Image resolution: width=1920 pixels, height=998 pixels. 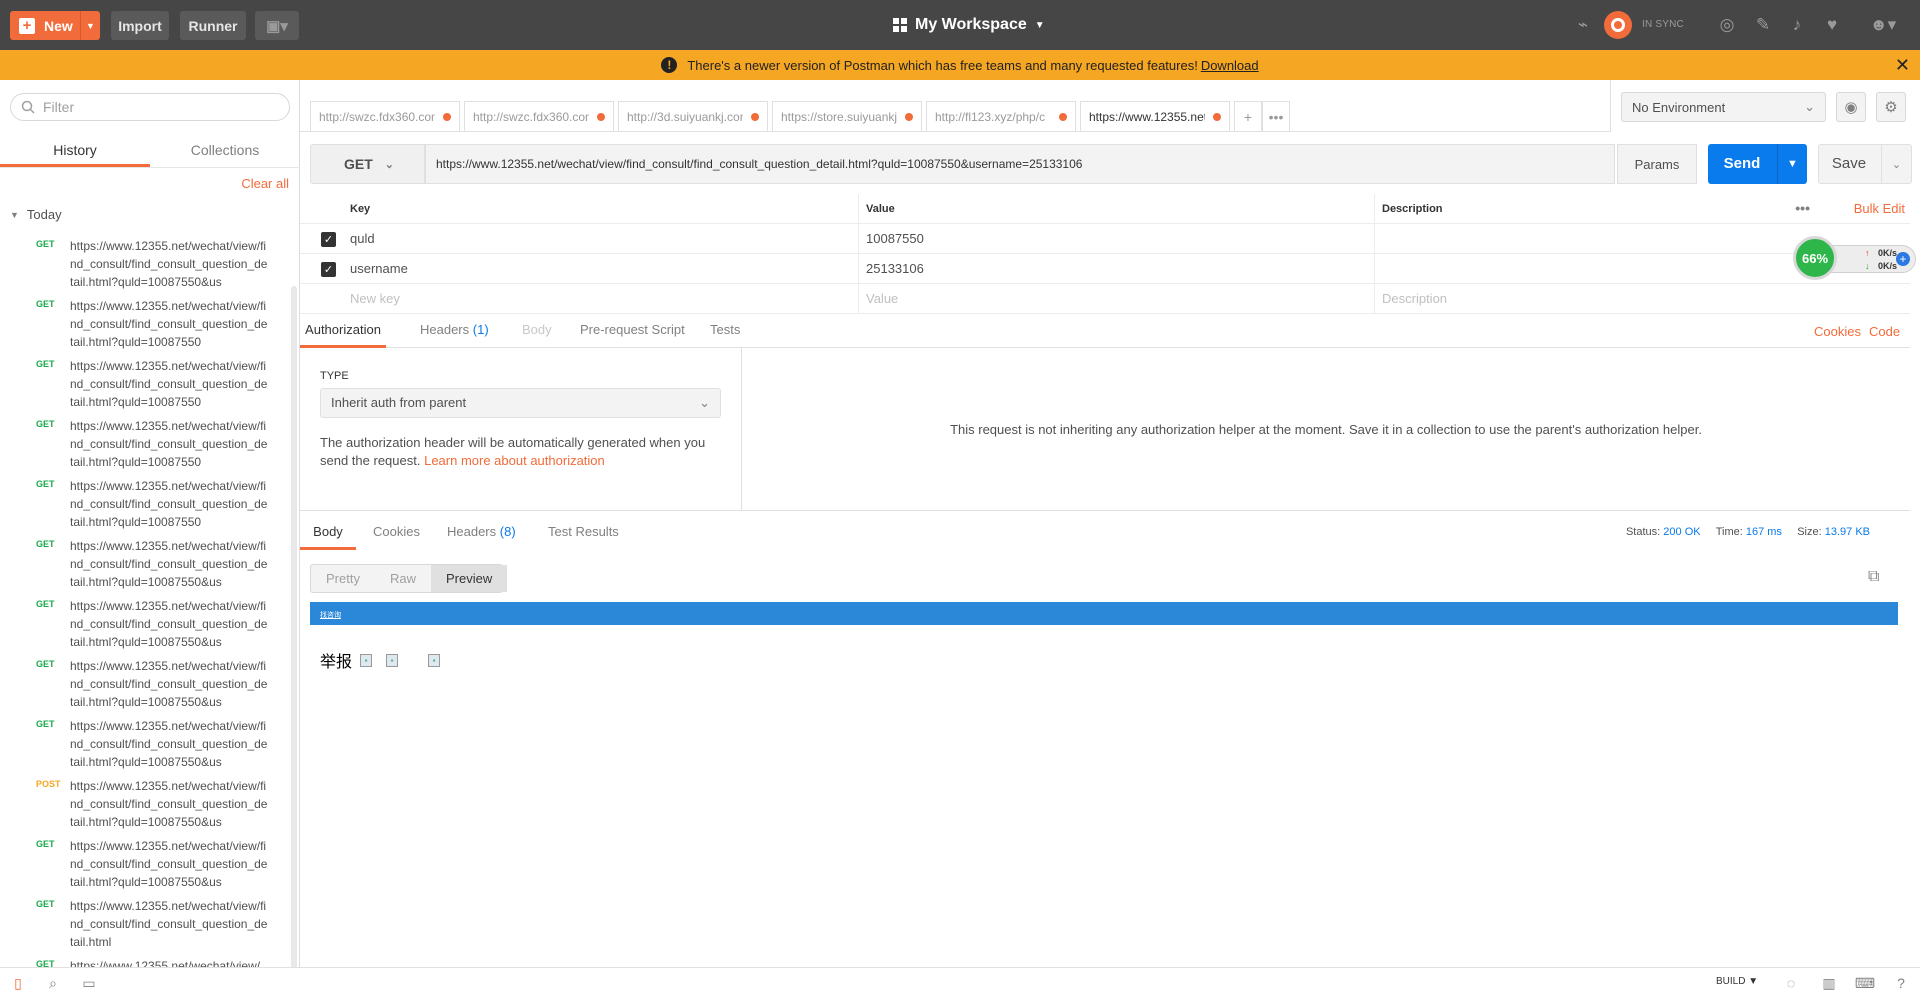 I want to click on tab-response-cookies: Cookies, so click(x=396, y=533).